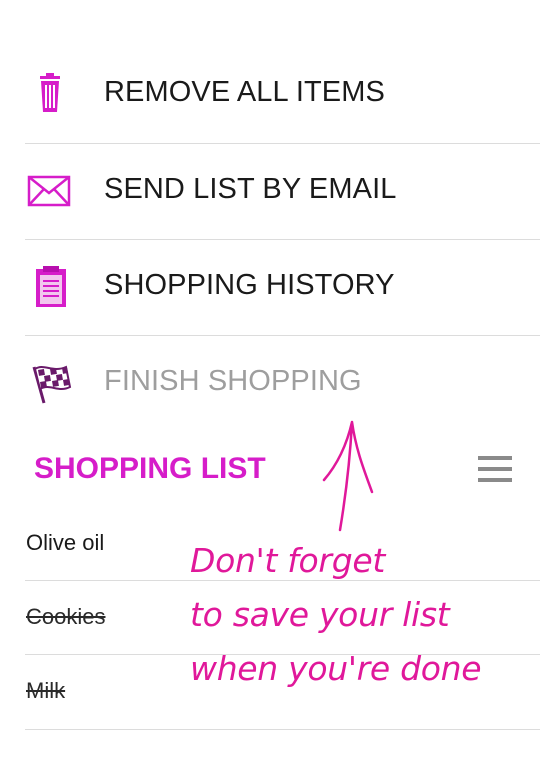 Image resolution: width=540 pixels, height=763 pixels. I want to click on annotation-line: when you're done, so click(336, 668).